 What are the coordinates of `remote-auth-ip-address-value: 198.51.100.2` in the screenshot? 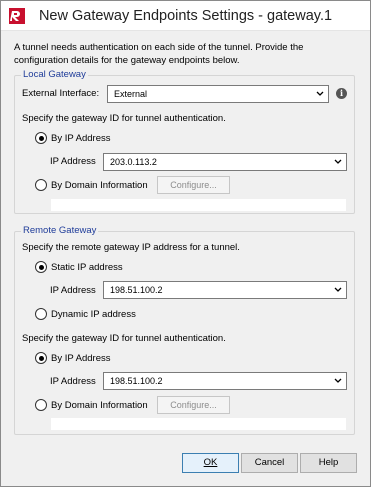 It's located at (136, 381).